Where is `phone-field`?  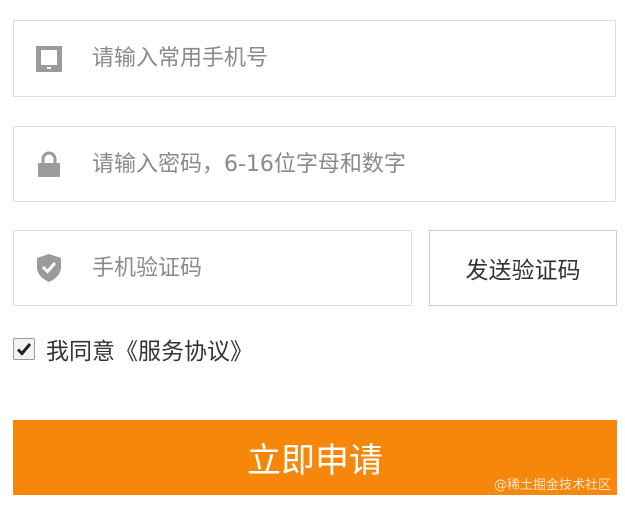
phone-field is located at coordinates (314, 58).